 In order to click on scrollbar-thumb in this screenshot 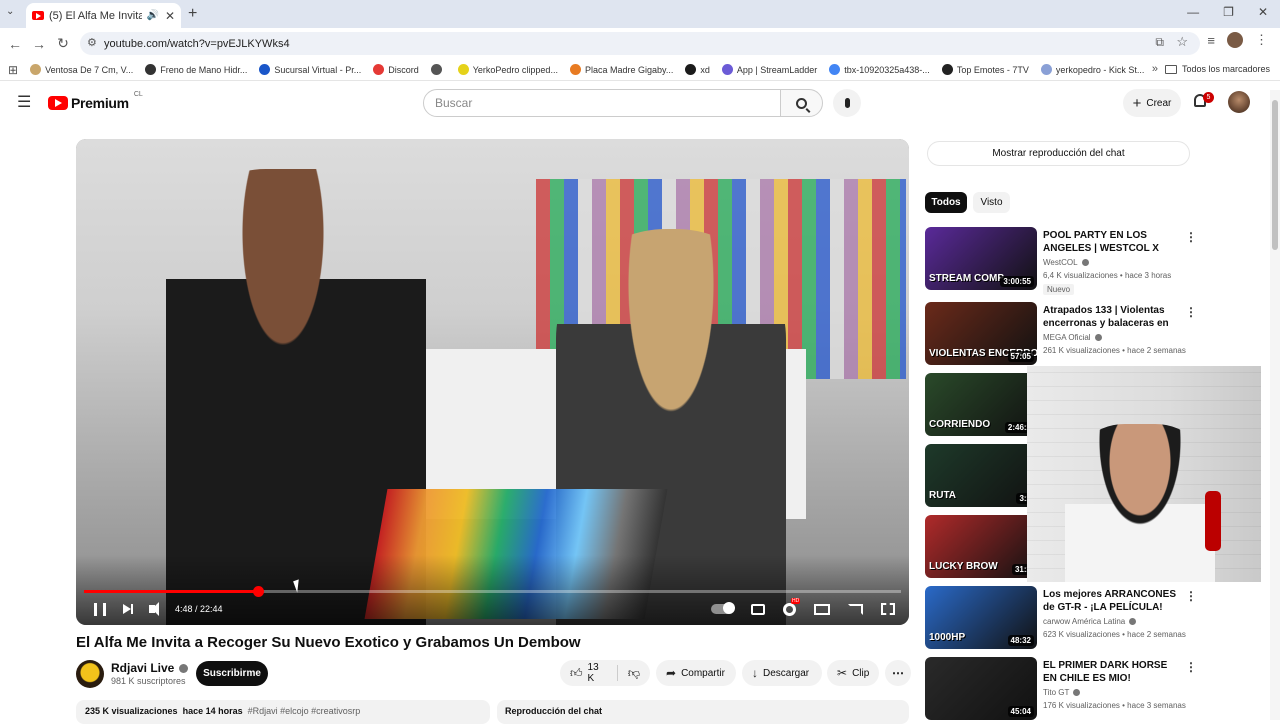, I will do `click(1275, 175)`.